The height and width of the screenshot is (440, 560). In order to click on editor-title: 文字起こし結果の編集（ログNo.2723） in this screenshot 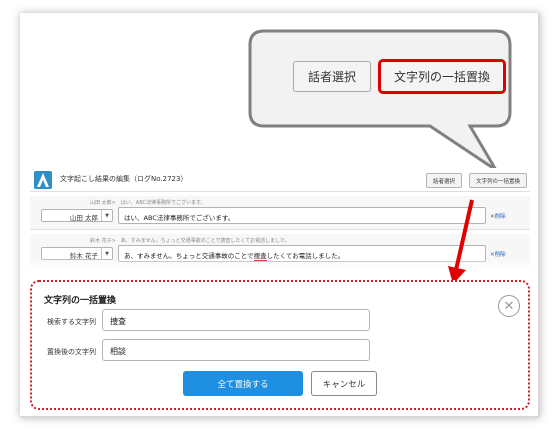, I will do `click(124, 179)`.